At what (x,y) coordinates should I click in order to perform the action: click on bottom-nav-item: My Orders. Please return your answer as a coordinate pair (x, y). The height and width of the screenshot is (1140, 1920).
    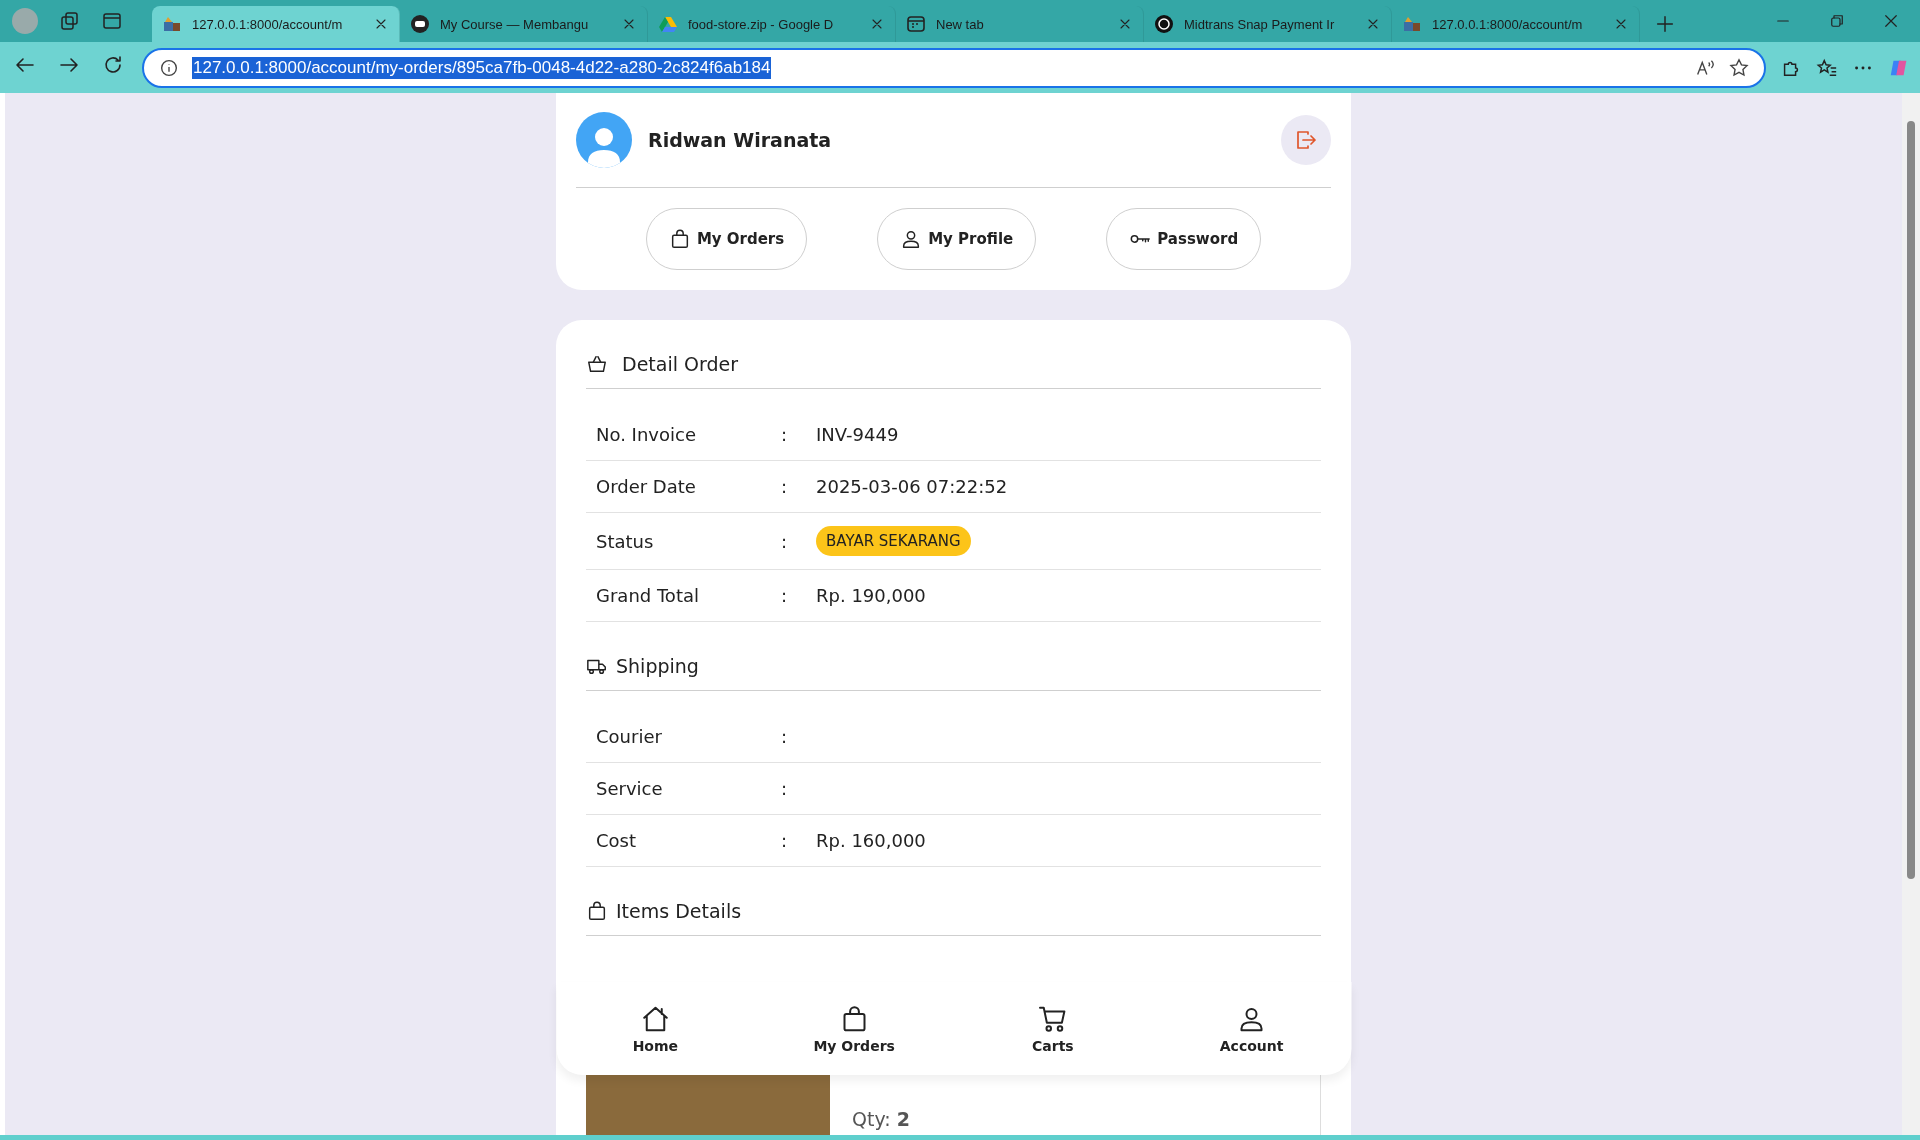
    Looking at the image, I should click on (854, 1028).